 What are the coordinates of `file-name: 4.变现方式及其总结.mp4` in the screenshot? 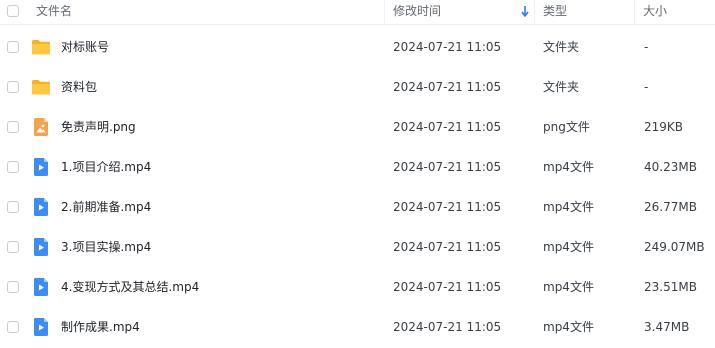 It's located at (130, 287).